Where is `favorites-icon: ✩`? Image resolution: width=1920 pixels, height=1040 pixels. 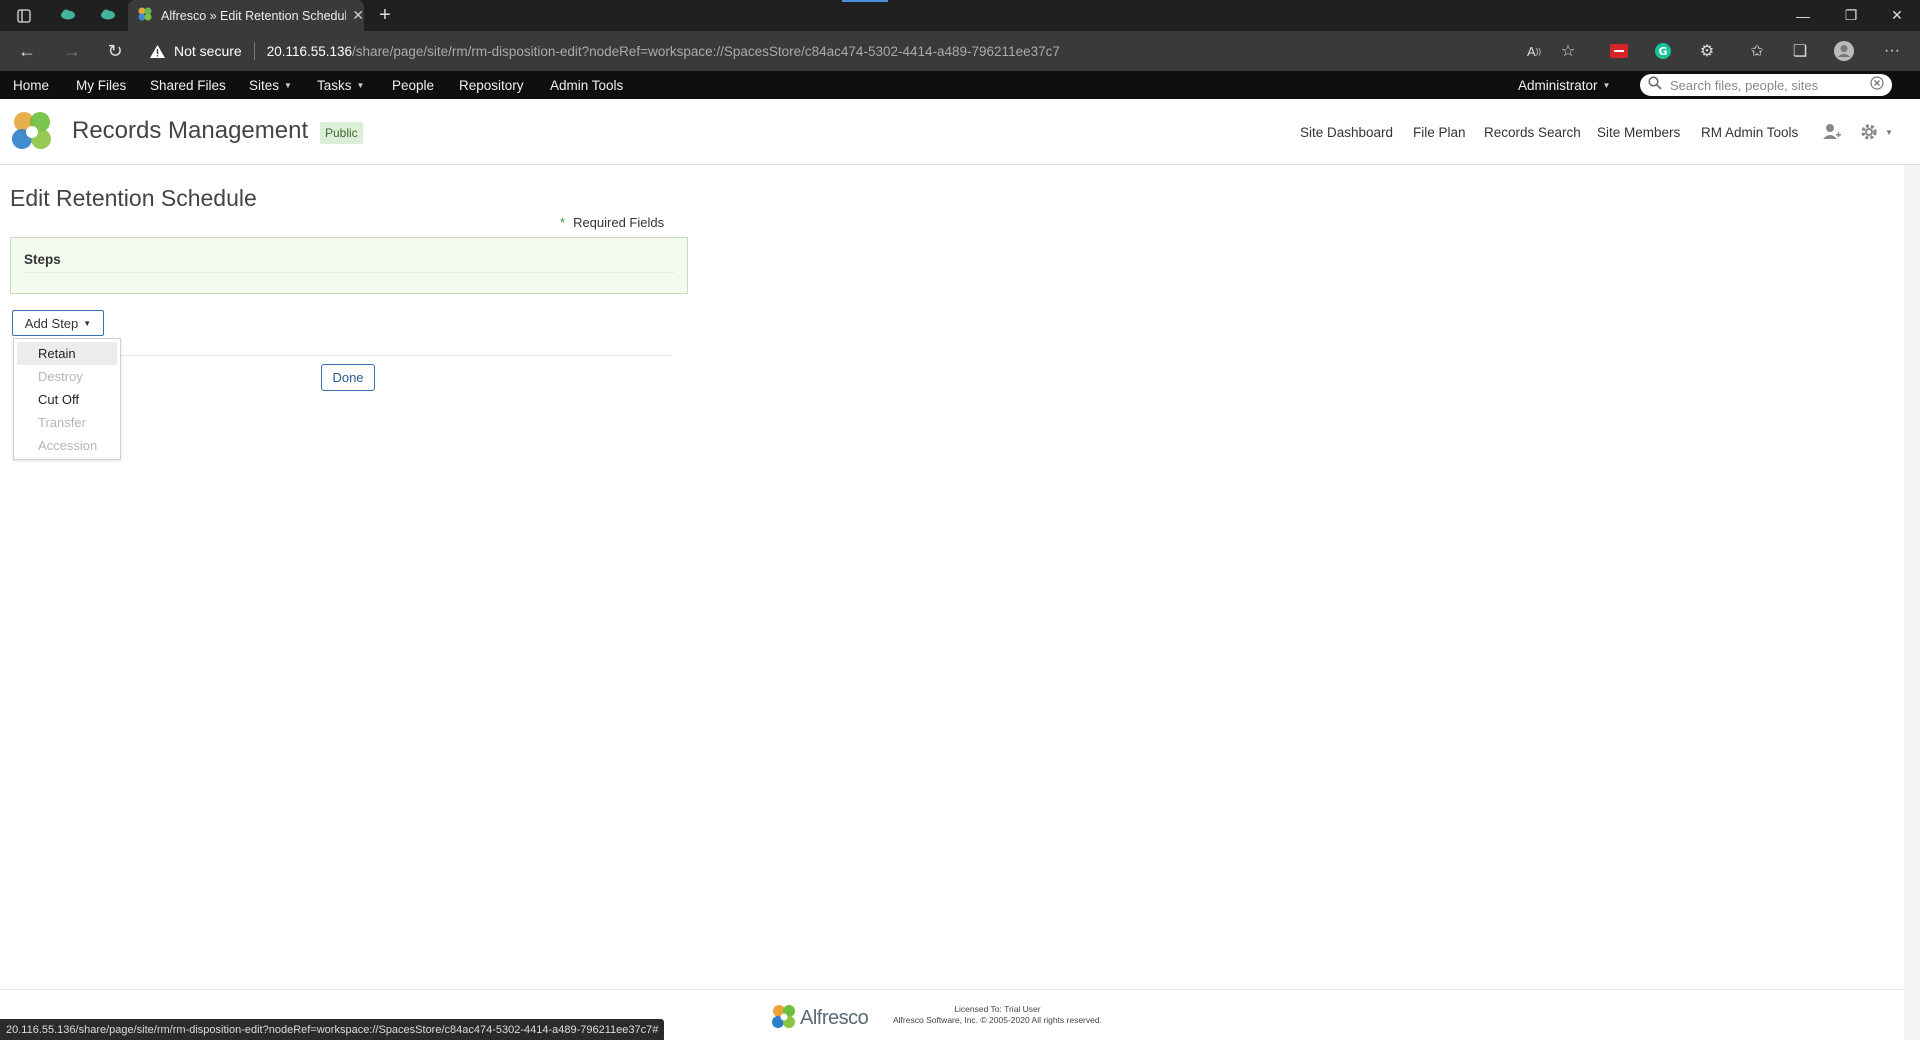 favorites-icon: ✩ is located at coordinates (1757, 51).